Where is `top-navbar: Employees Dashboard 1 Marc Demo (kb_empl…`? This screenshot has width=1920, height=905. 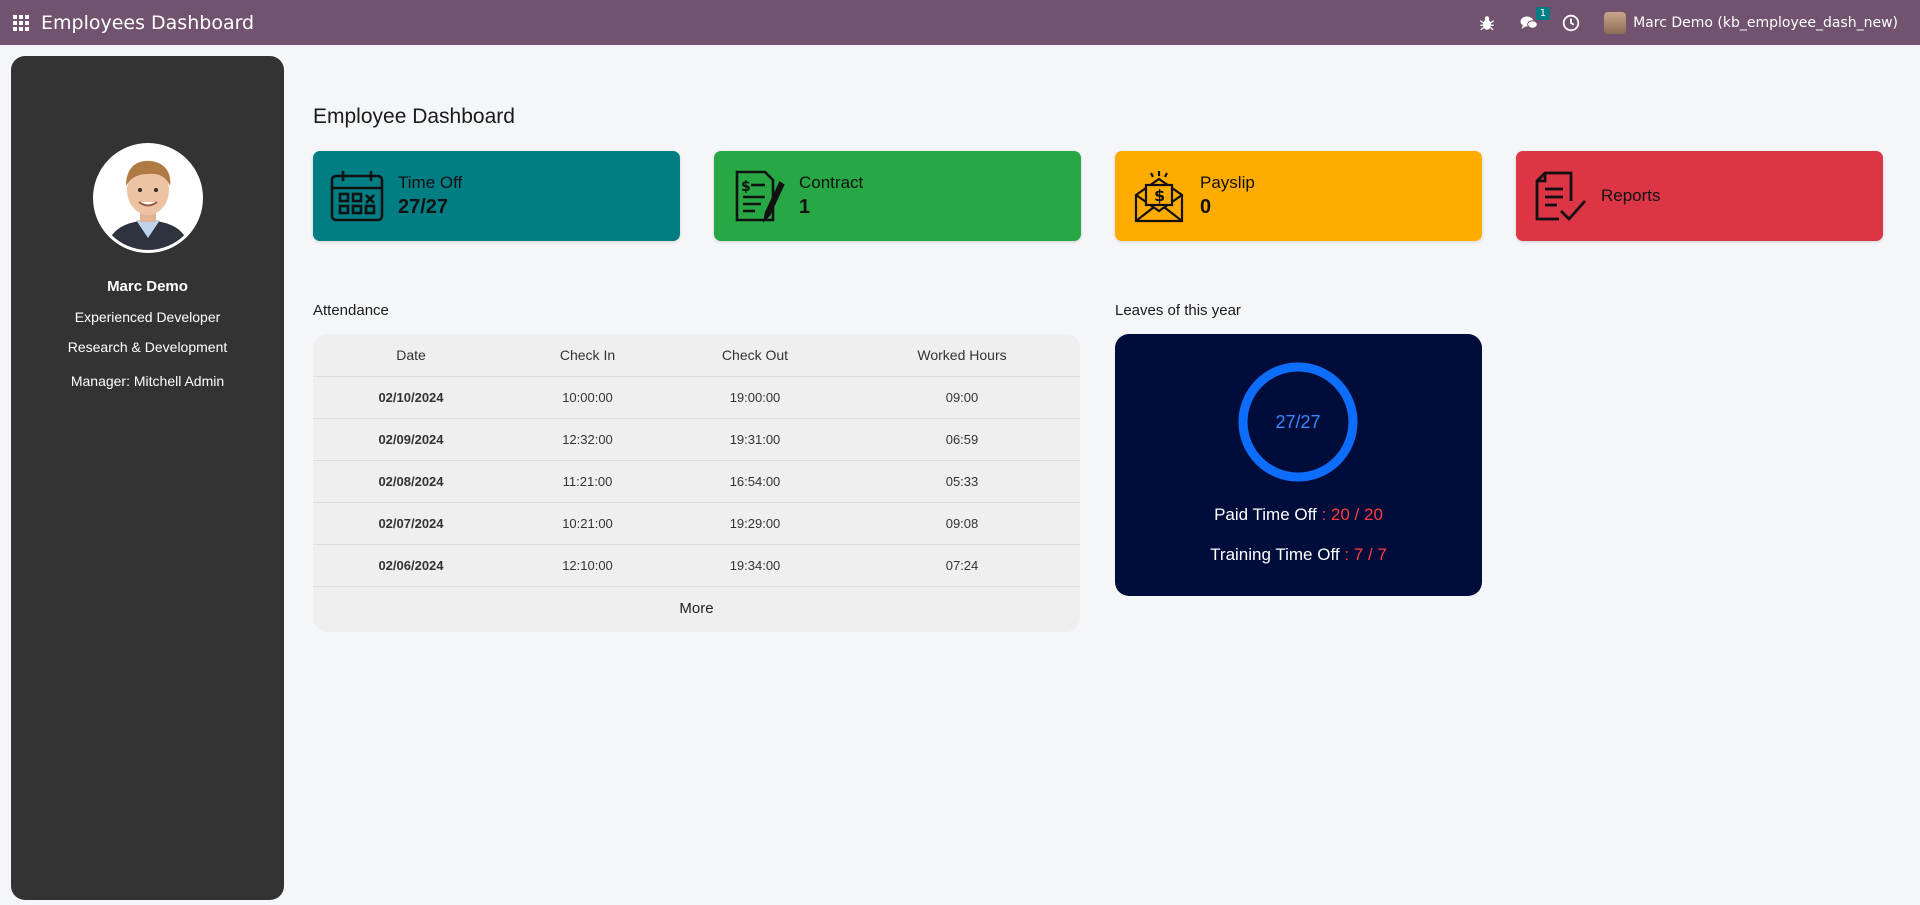
top-navbar: Employees Dashboard 1 Marc Demo (kb_empl… is located at coordinates (960, 22).